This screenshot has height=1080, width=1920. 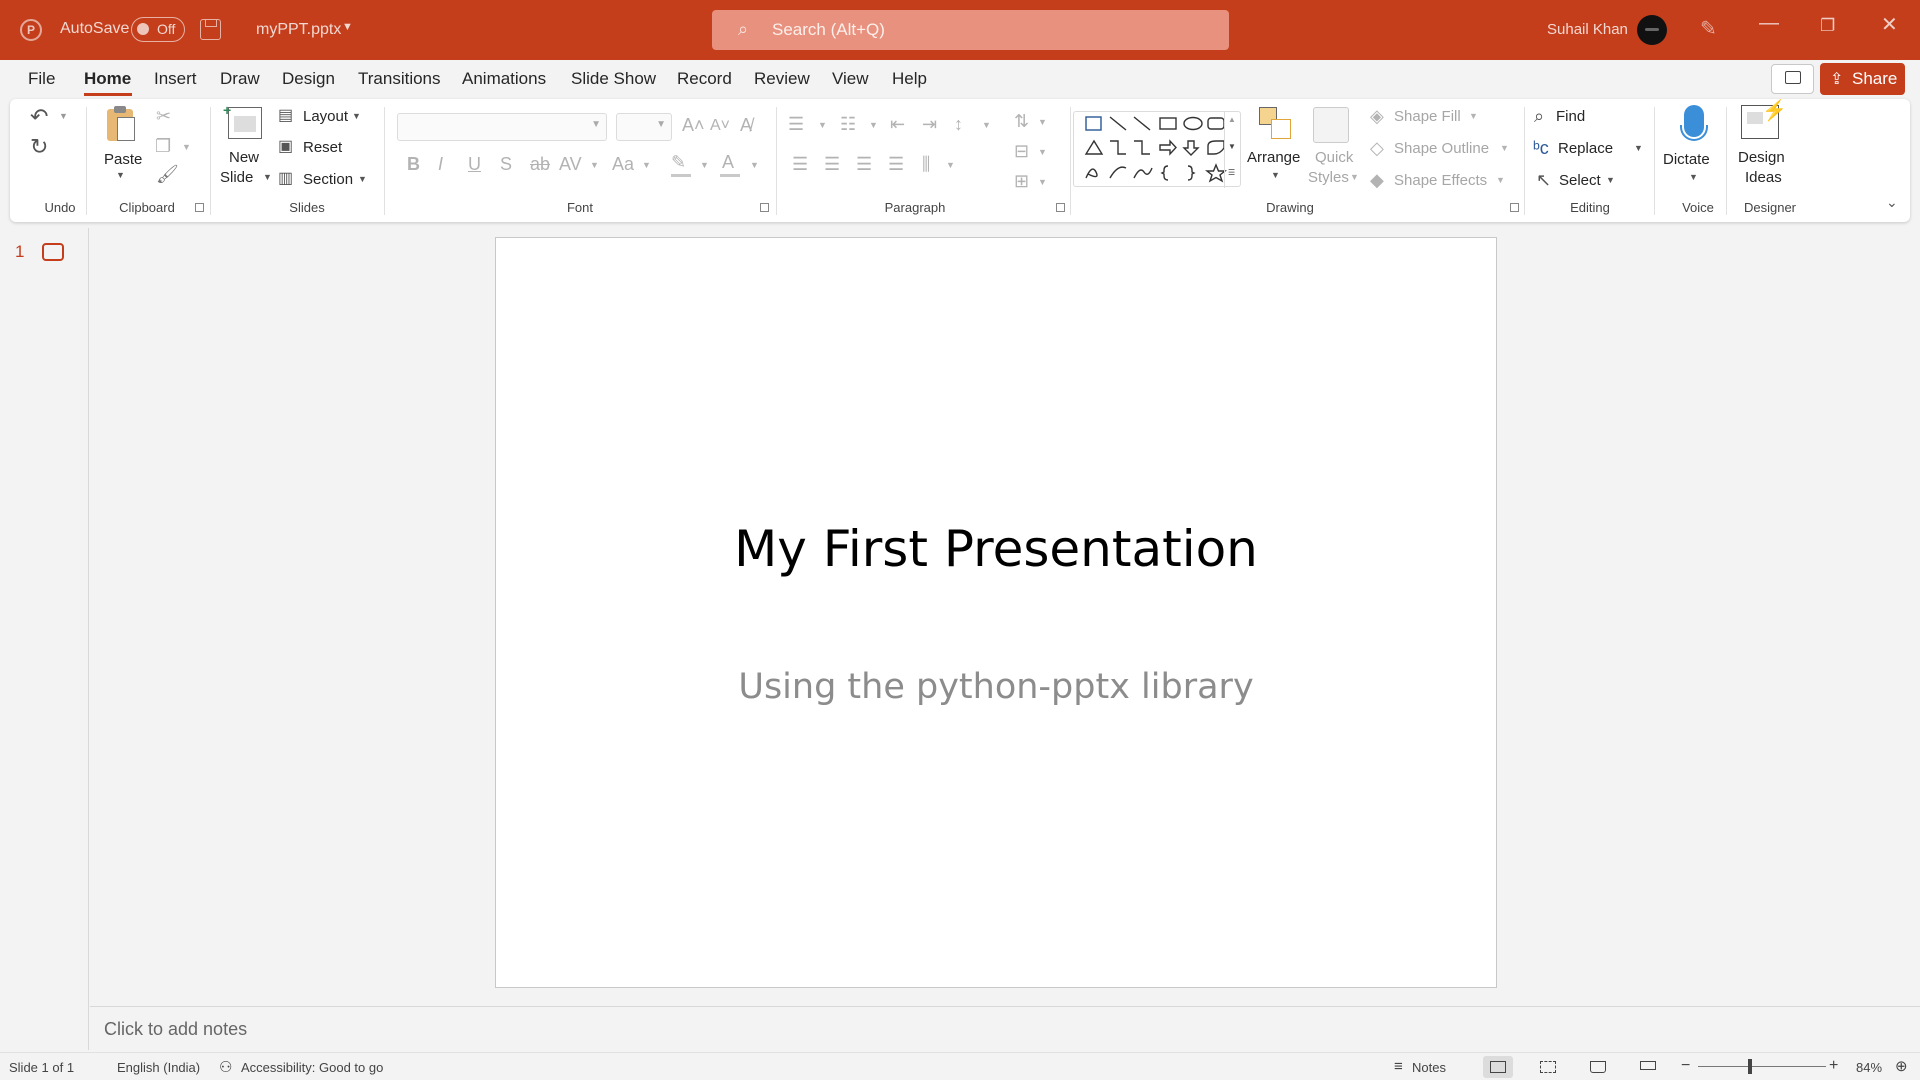 What do you see at coordinates (322, 147) in the screenshot?
I see `reset-button: Reset` at bounding box center [322, 147].